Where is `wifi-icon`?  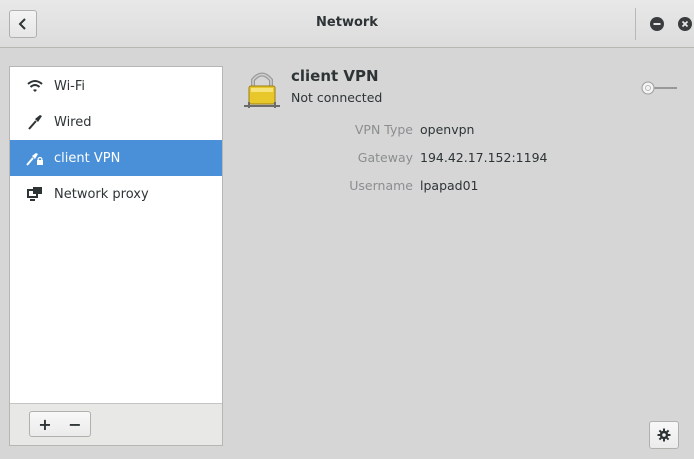 wifi-icon is located at coordinates (35, 86).